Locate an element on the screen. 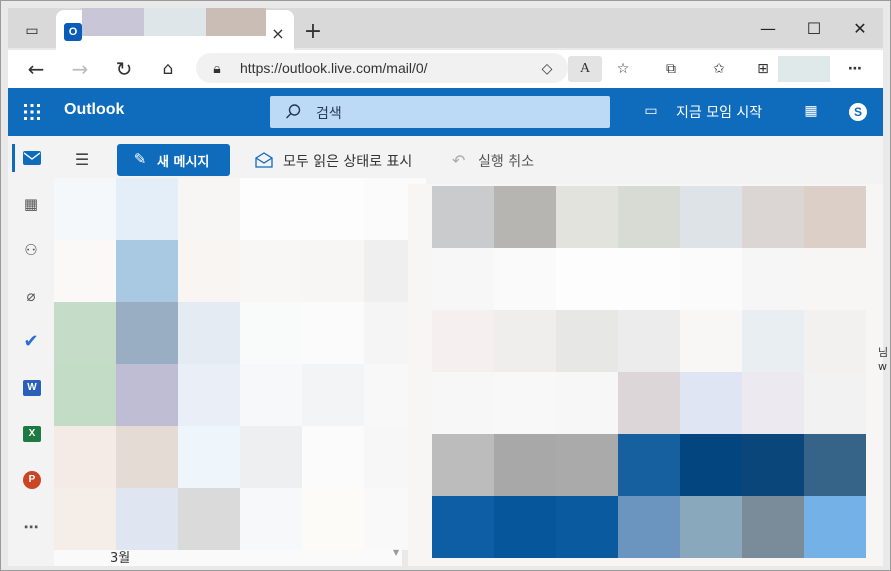 The width and height of the screenshot is (891, 571). blurred-region is located at coordinates (113, 22).